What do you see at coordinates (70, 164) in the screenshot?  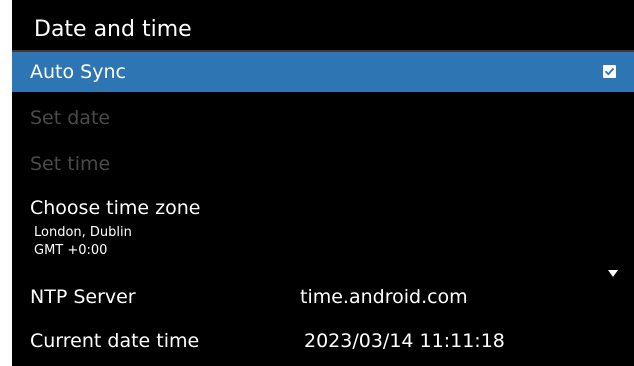 I see `set-time-label: Set time` at bounding box center [70, 164].